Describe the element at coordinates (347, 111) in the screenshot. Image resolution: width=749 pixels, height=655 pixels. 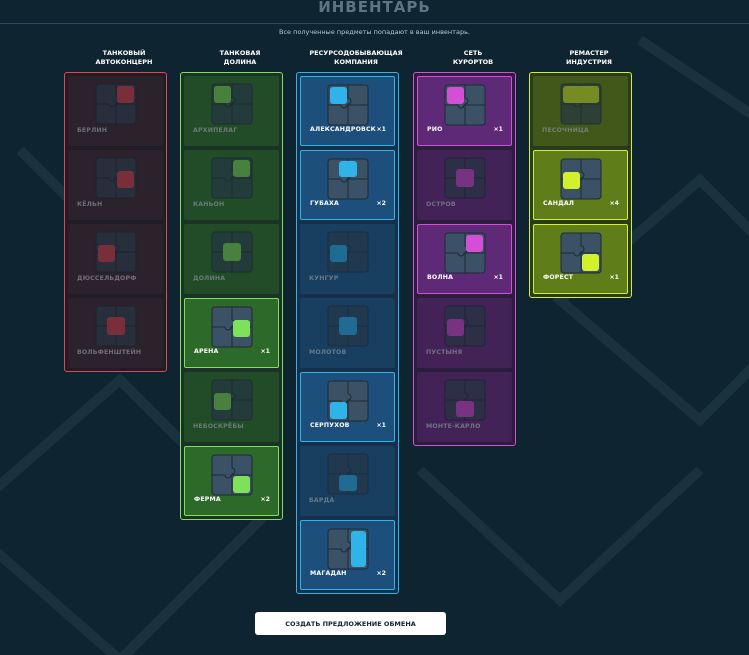
I see `puzzle-item-card: АЛЕКСАНДРОВСК ×1` at that location.